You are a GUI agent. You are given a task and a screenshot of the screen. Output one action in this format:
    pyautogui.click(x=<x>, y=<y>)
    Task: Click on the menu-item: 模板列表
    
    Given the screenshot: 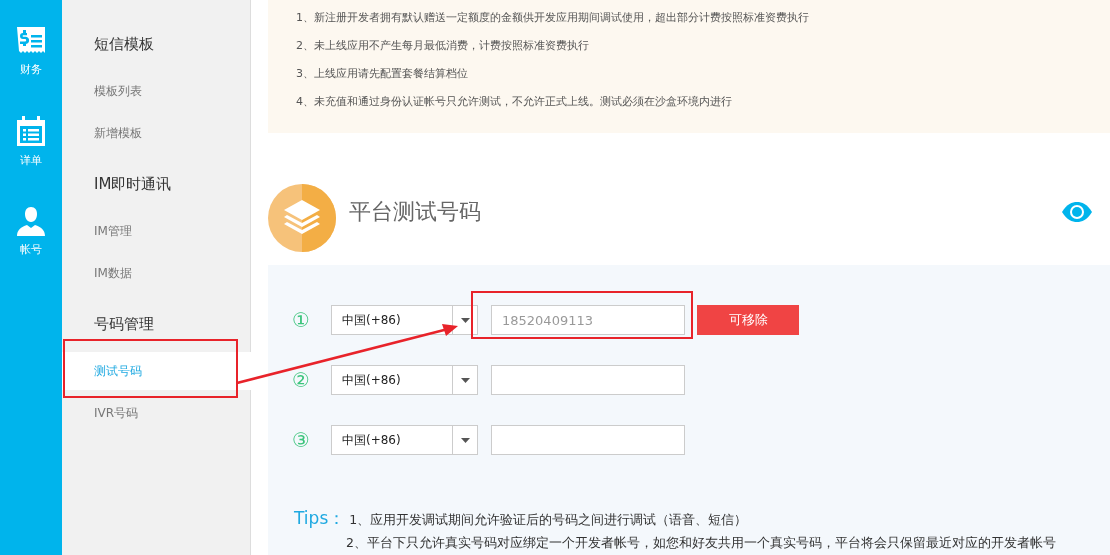 What is the action you would take?
    pyautogui.click(x=156, y=91)
    